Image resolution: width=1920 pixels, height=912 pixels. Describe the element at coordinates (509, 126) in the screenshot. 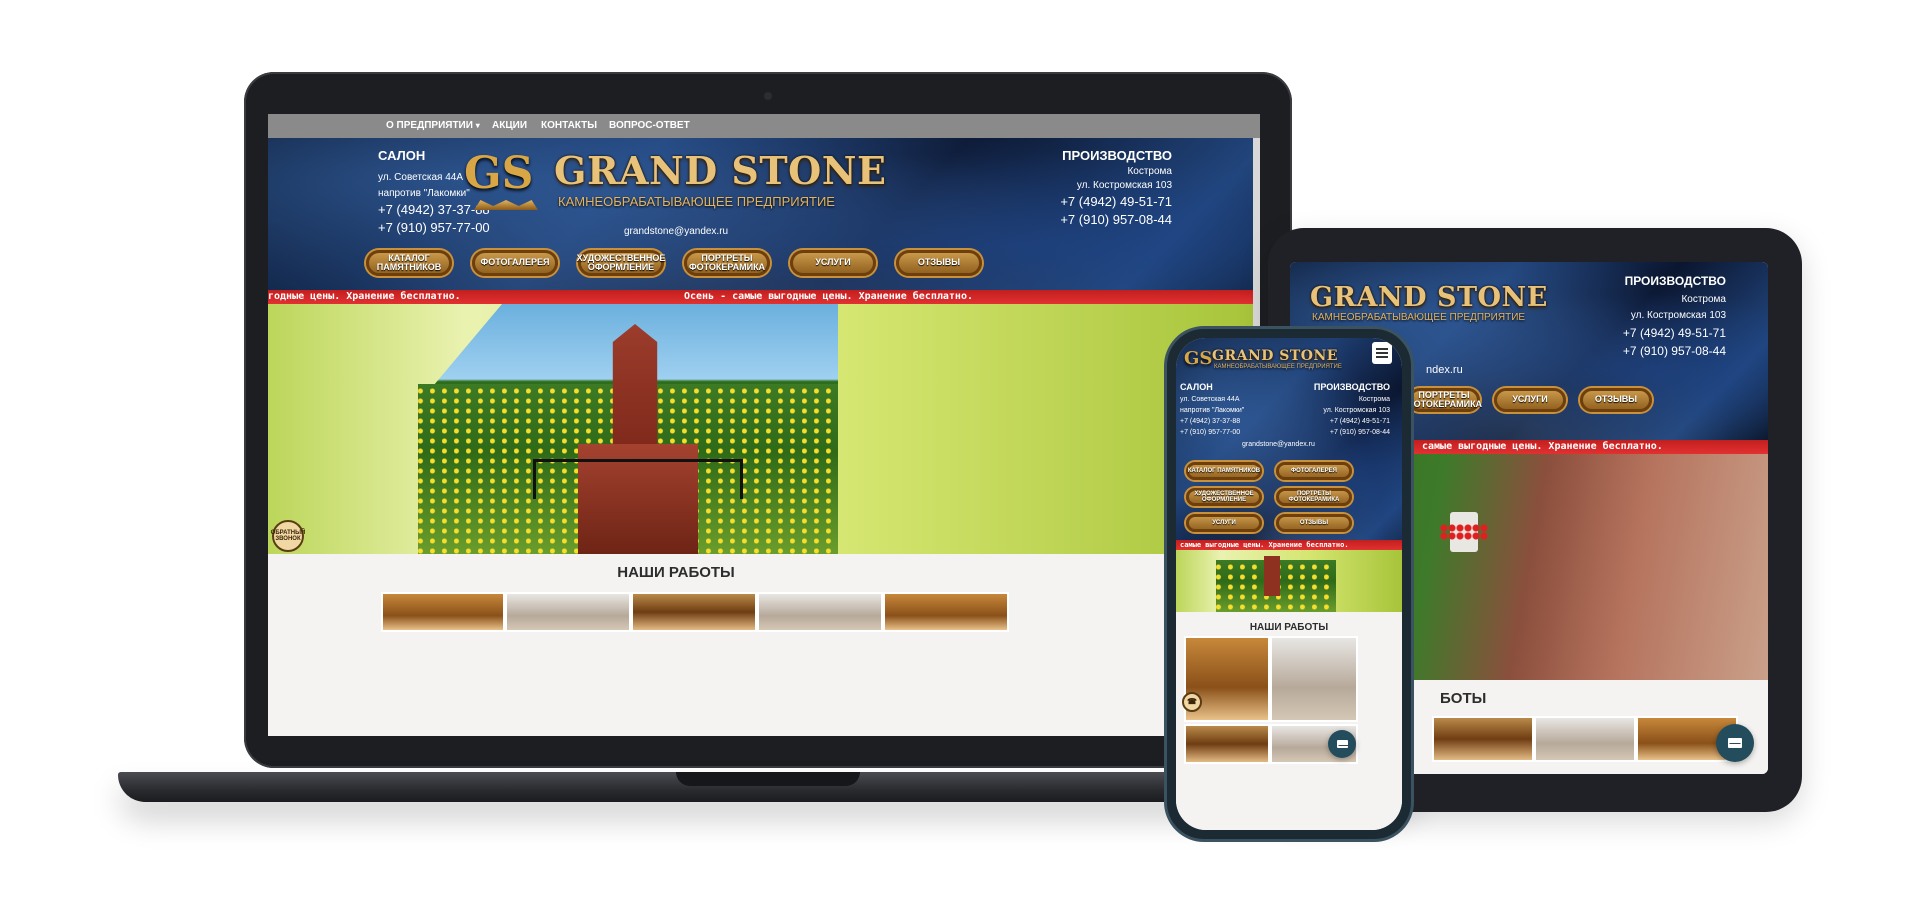

I see `nav-promos: АКЦИИ` at that location.